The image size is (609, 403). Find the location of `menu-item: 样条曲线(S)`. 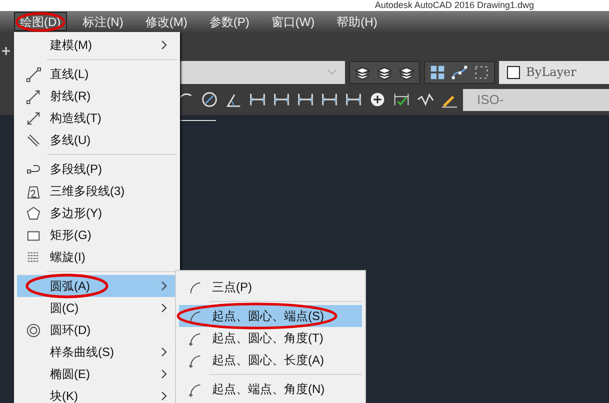

menu-item: 样条曲线(S) is located at coordinates (97, 352).